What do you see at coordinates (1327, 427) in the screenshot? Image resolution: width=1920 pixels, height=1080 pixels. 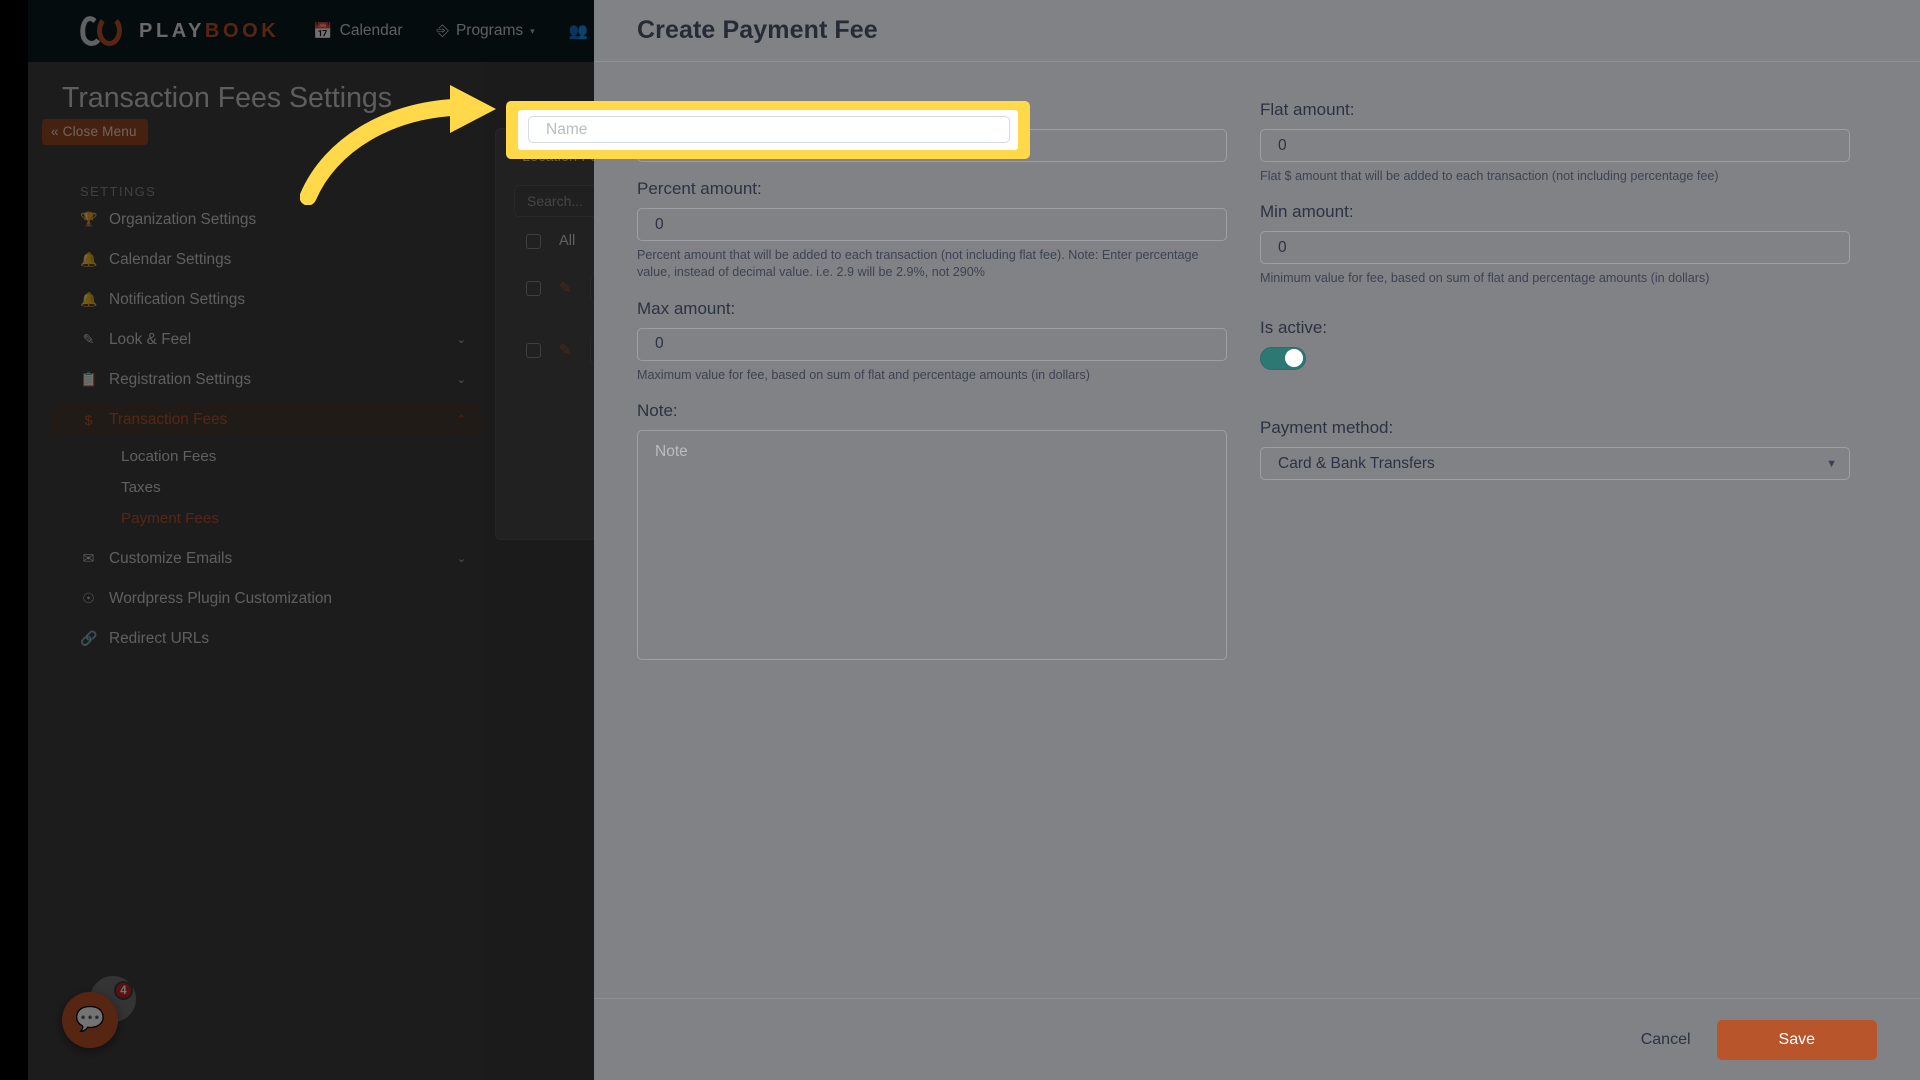 I see `payment-method-label: Payment method:` at bounding box center [1327, 427].